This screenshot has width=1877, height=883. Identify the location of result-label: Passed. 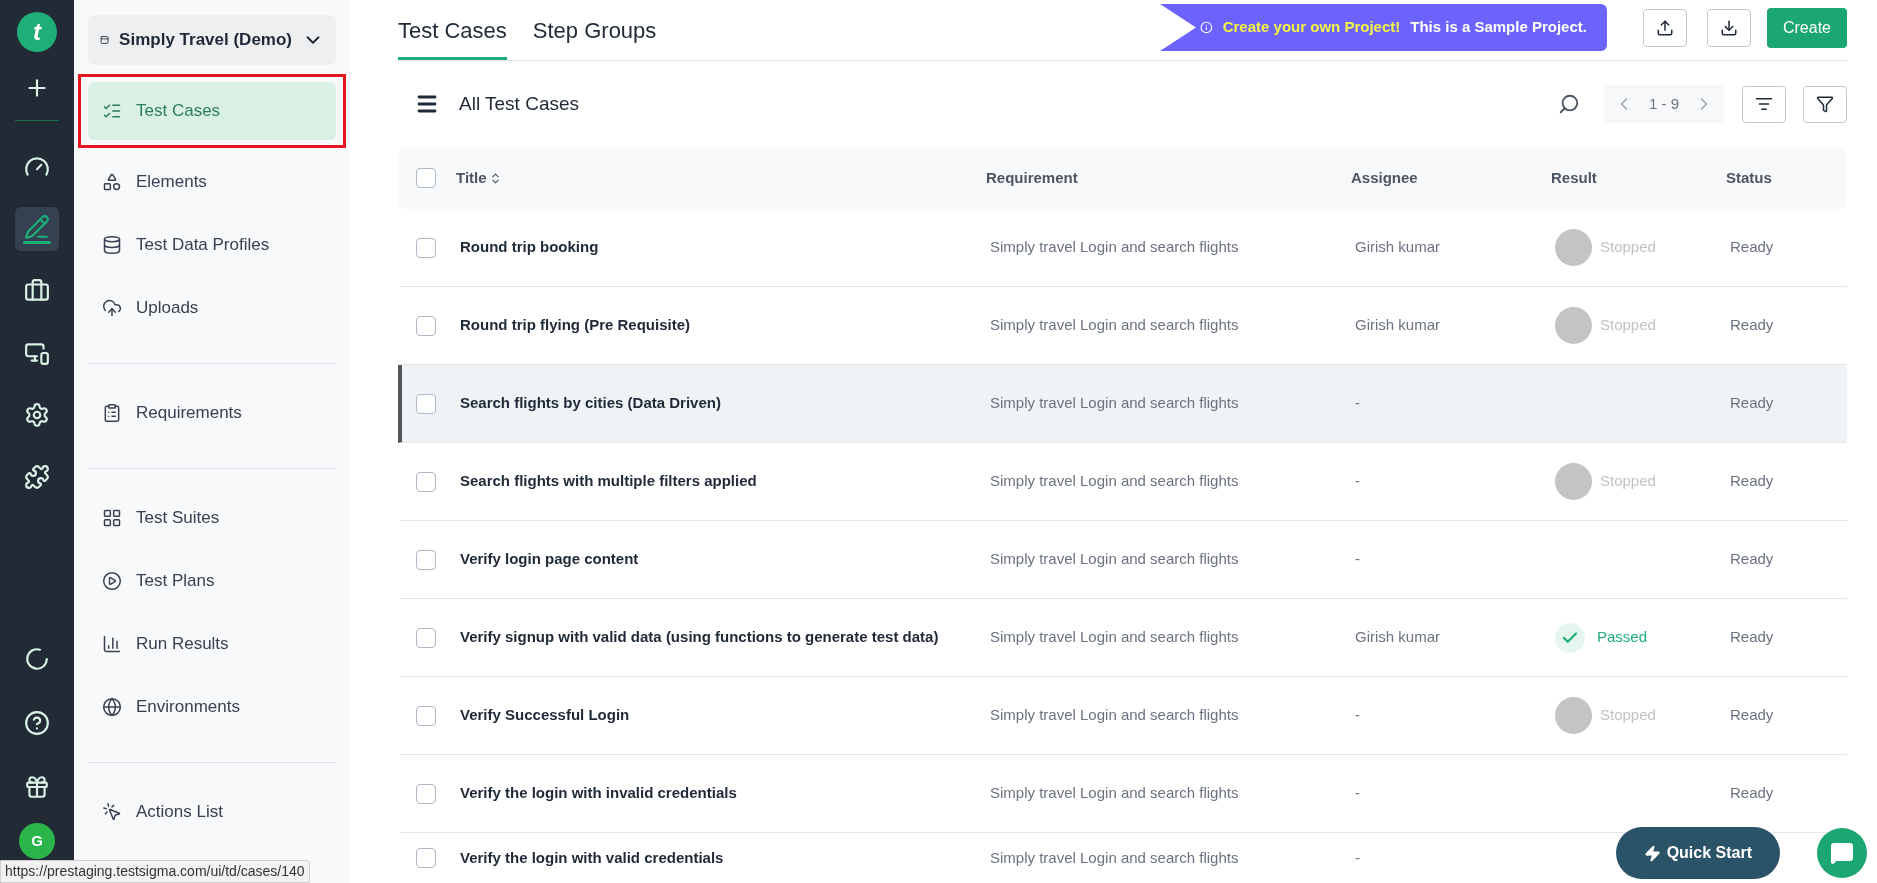
(1622, 637).